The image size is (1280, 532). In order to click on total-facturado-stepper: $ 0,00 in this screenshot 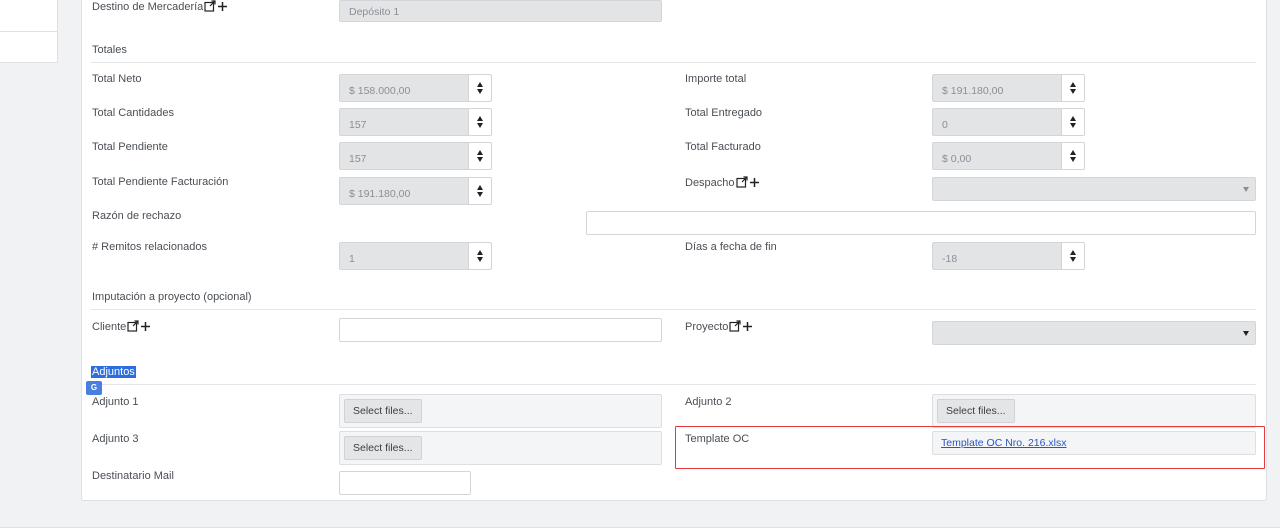, I will do `click(1008, 156)`.